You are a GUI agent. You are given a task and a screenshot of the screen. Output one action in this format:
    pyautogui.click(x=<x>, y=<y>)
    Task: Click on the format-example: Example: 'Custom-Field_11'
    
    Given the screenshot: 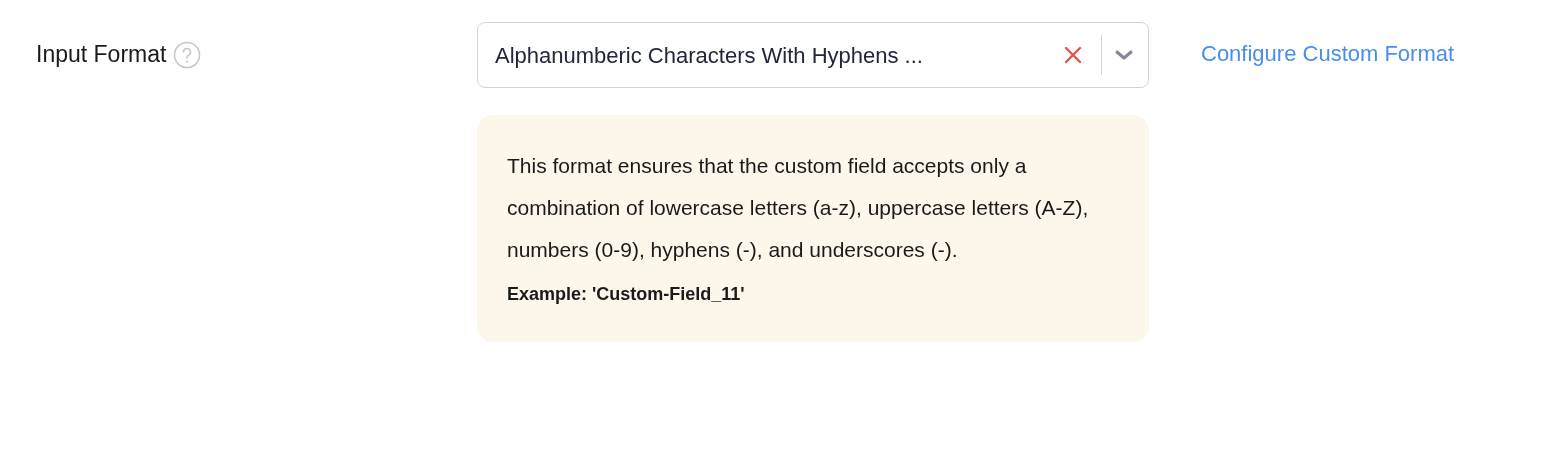 What is the action you would take?
    pyautogui.click(x=626, y=294)
    